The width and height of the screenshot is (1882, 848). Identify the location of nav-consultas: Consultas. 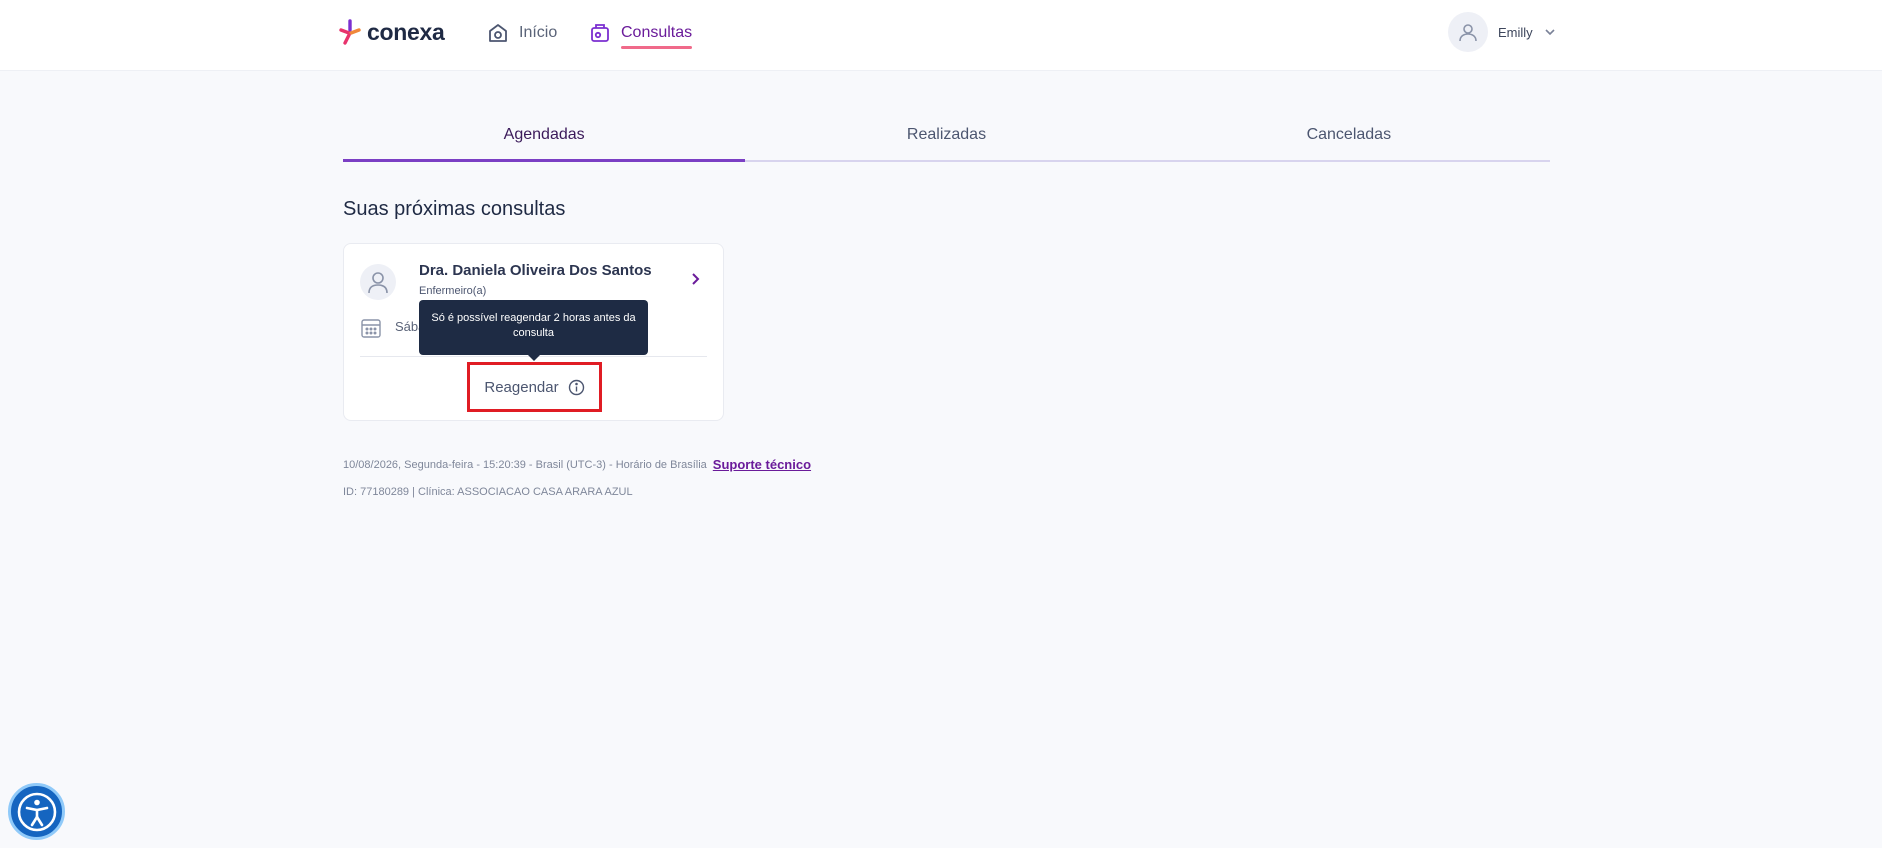
(641, 33).